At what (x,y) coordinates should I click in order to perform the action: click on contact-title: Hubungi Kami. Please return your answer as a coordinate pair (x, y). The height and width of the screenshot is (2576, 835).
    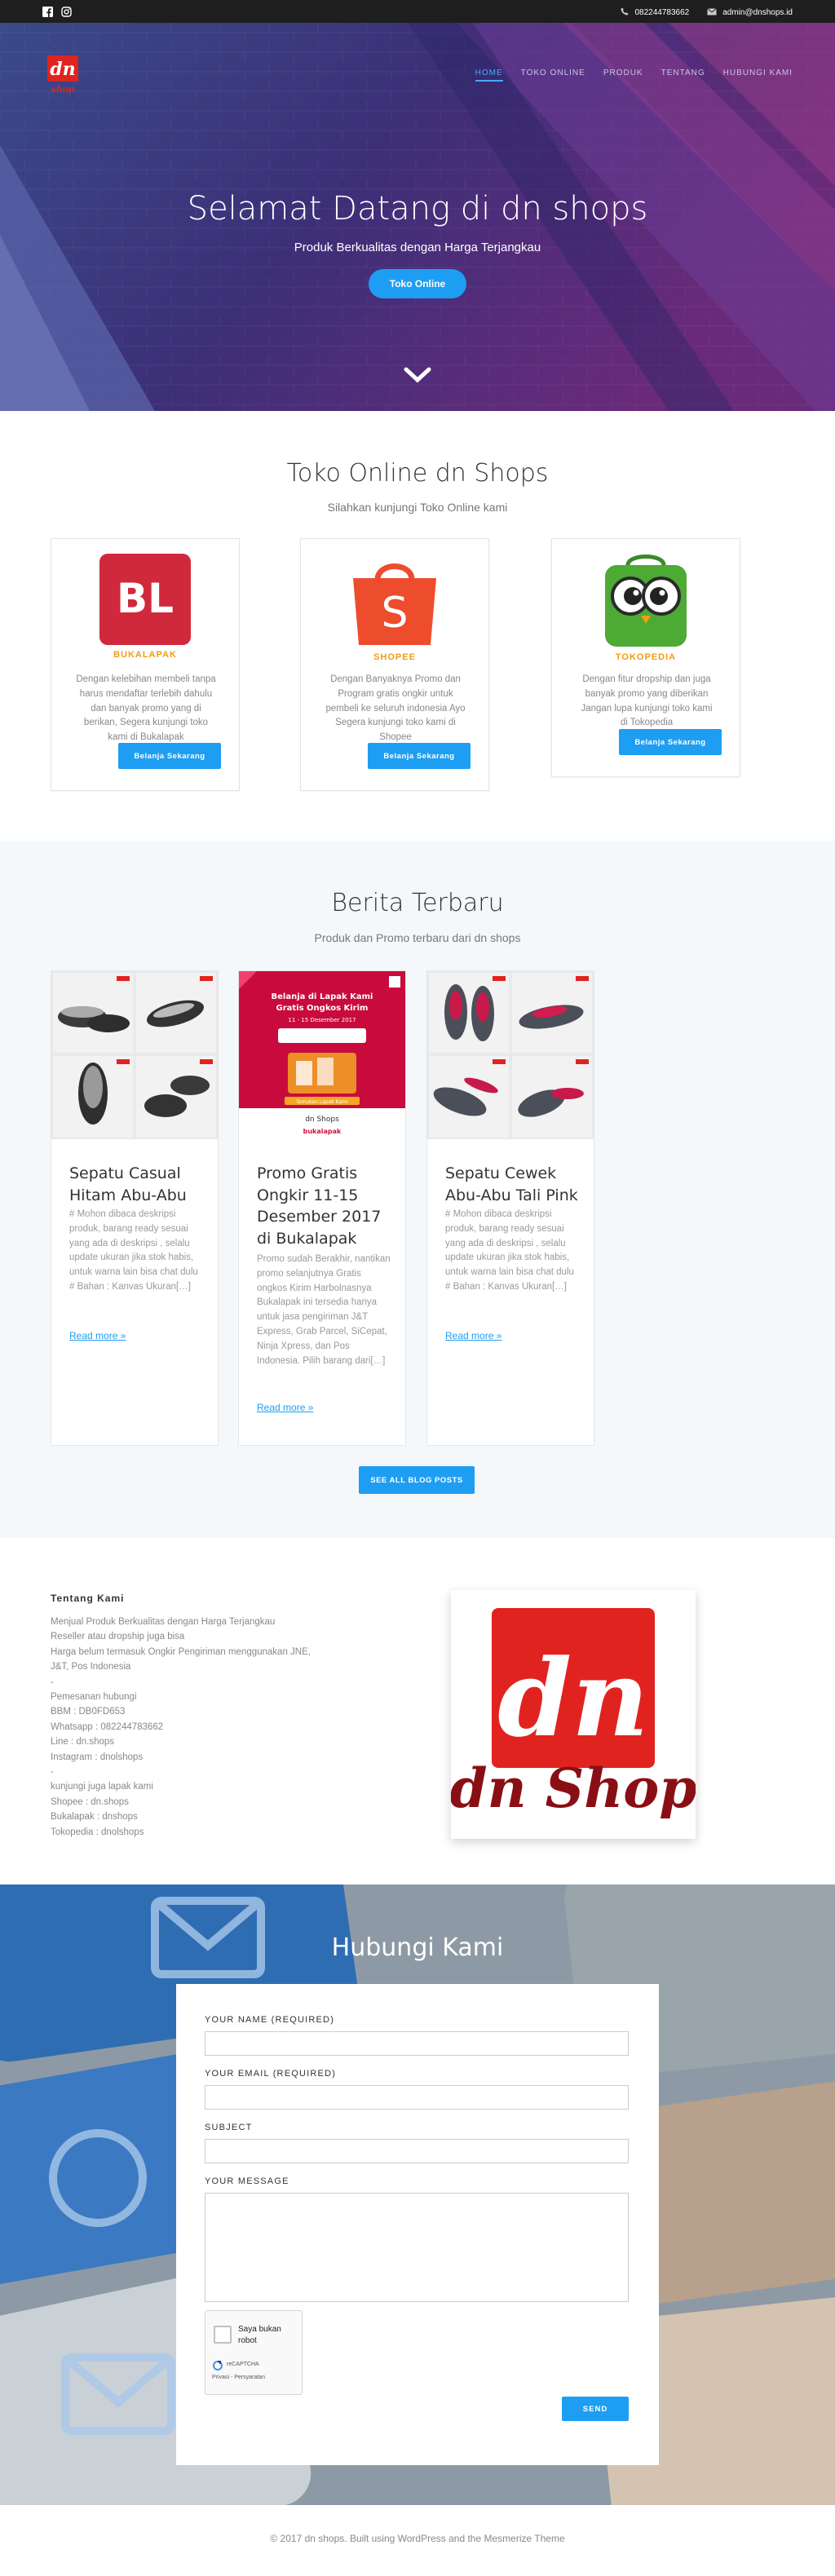
    Looking at the image, I should click on (417, 1947).